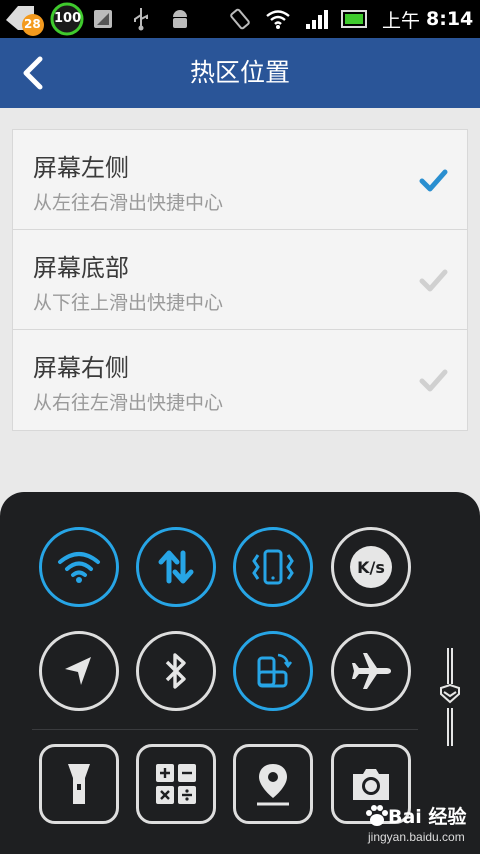 The image size is (480, 854). What do you see at coordinates (240, 180) in the screenshot?
I see `option-left: 屏幕左侧 从左往右滑出快捷中心` at bounding box center [240, 180].